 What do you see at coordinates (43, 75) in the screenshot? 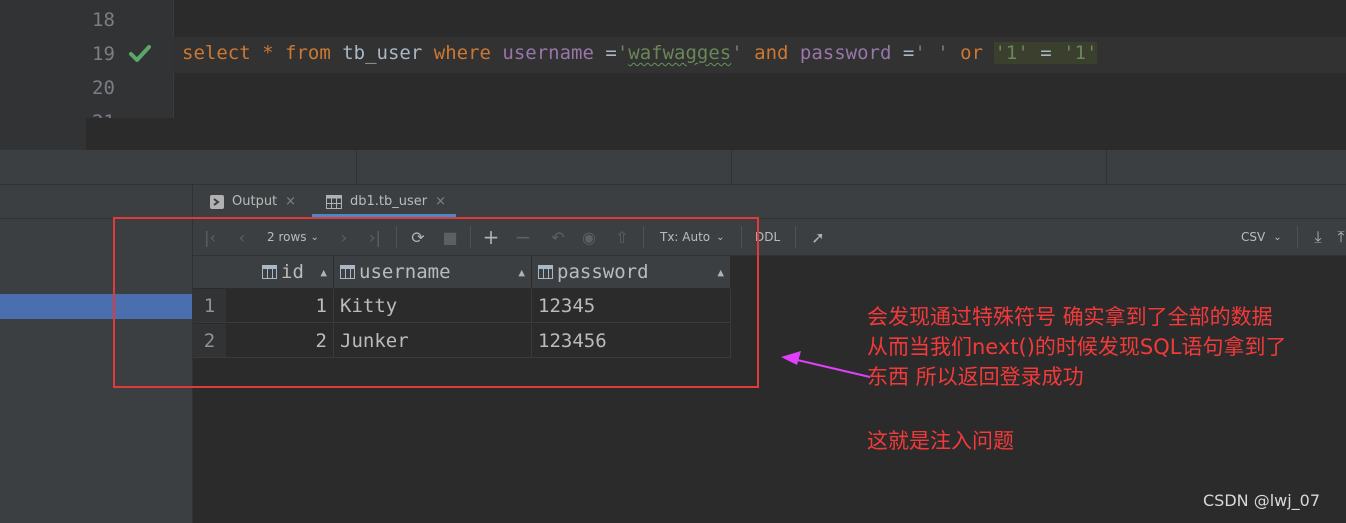
I see `editor-left-strip` at bounding box center [43, 75].